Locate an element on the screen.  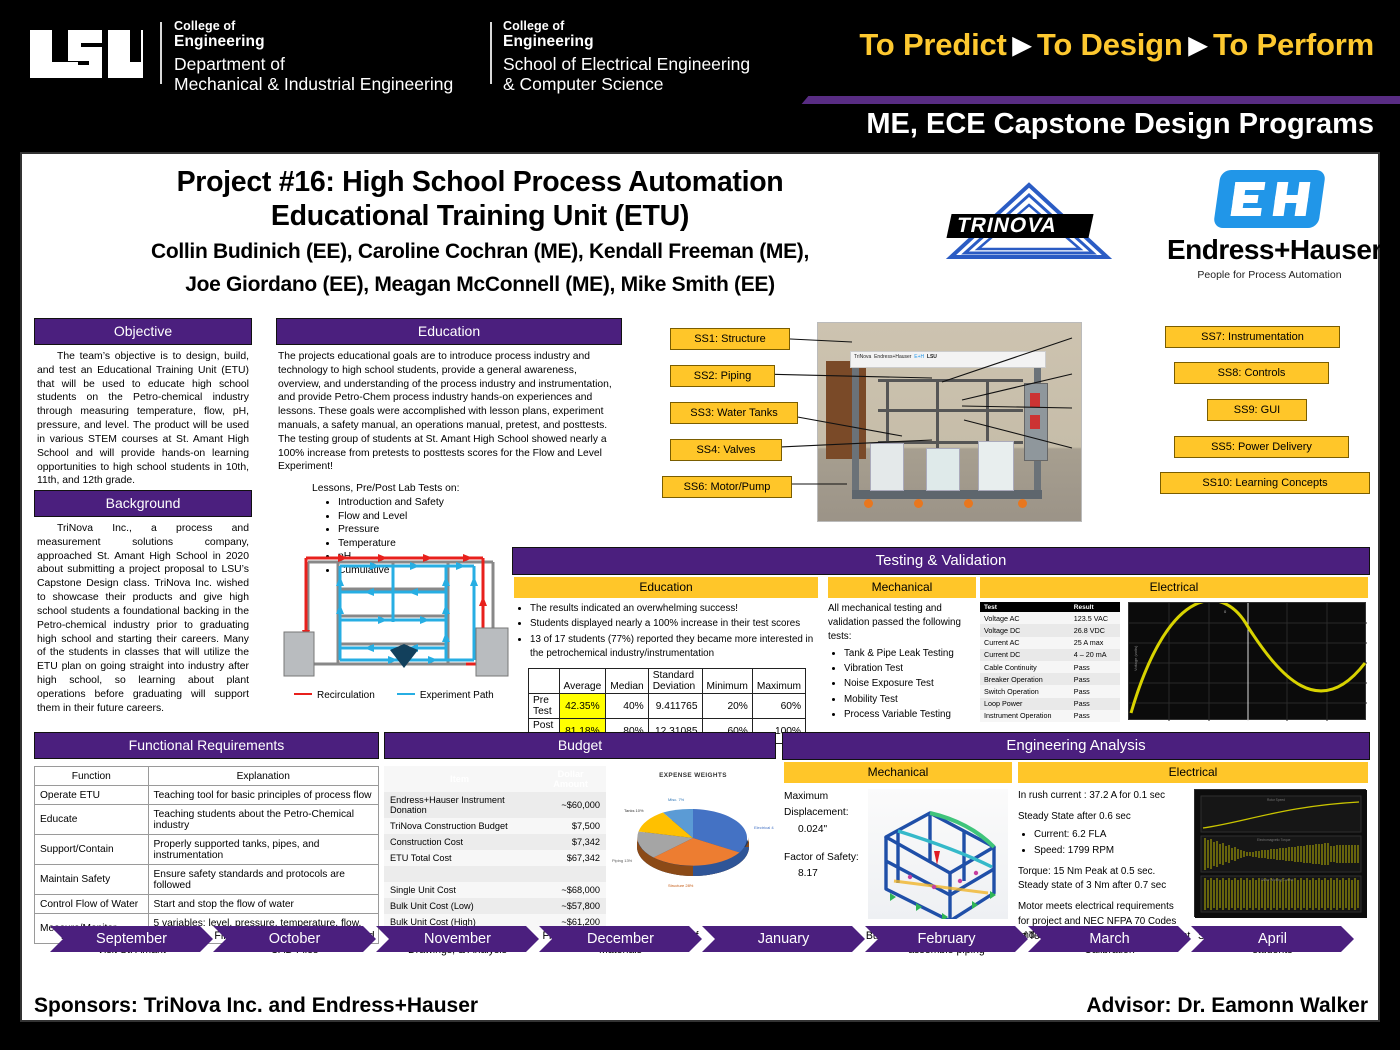
list-item: Pressure is located at coordinates (480, 530).